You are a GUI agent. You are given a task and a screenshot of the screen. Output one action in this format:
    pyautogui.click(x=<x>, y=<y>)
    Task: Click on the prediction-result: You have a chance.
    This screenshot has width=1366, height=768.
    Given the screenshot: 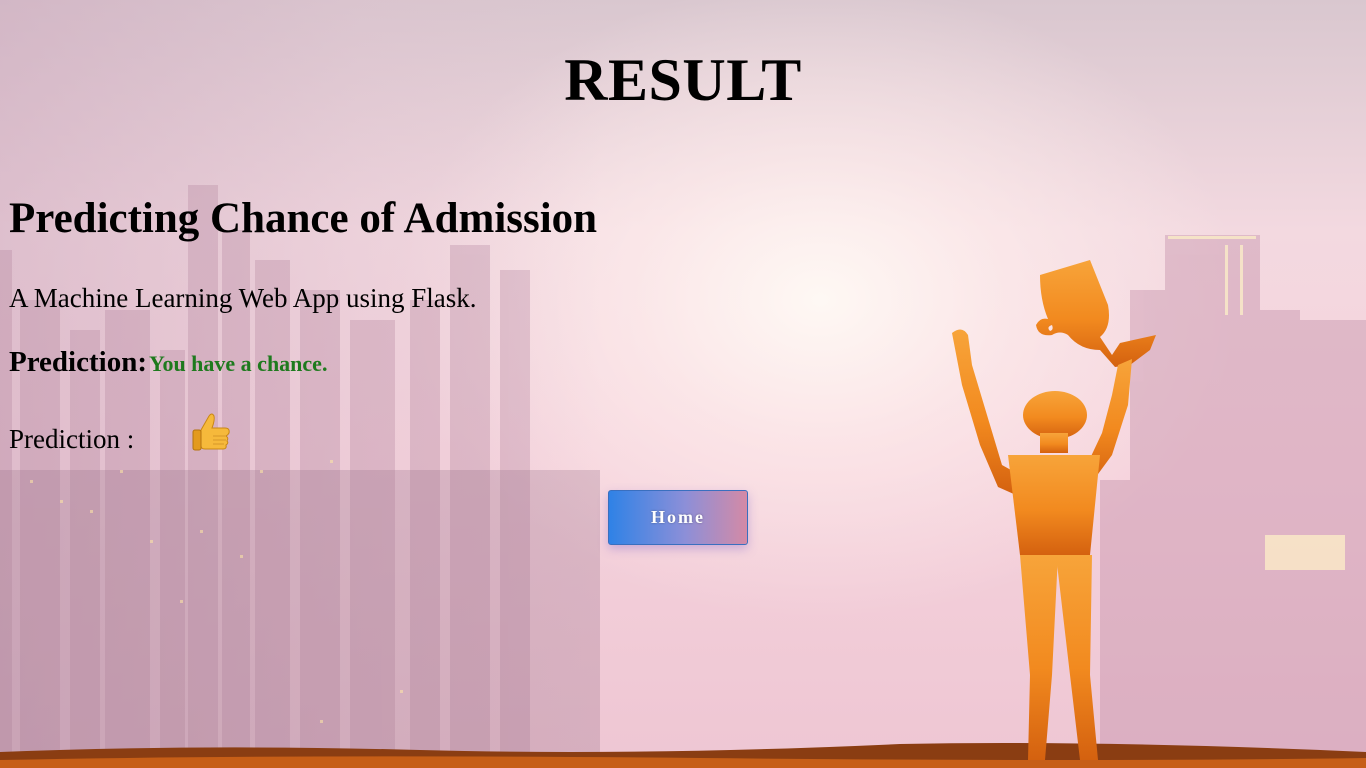 What is the action you would take?
    pyautogui.click(x=238, y=363)
    